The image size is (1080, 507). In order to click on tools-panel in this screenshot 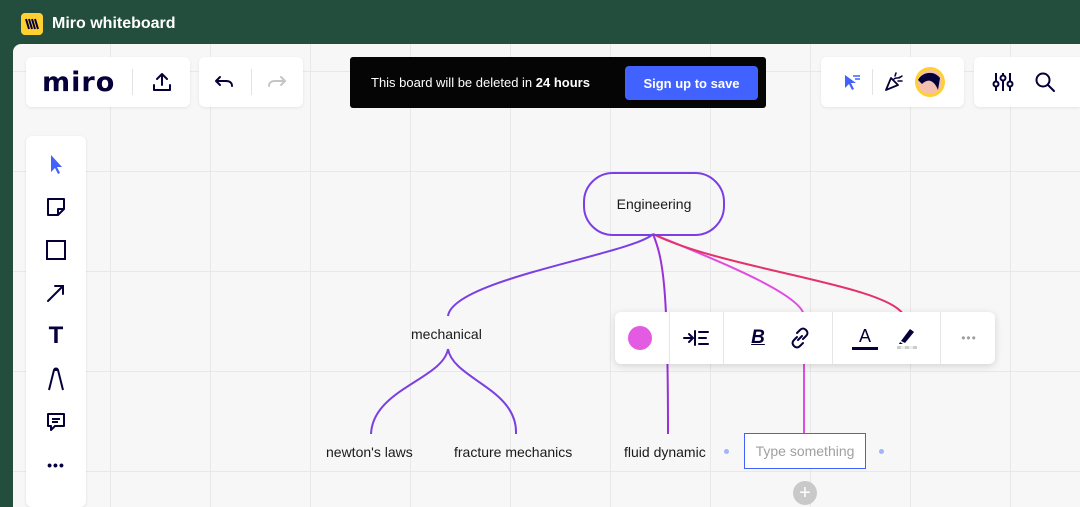, I will do `click(1027, 82)`.